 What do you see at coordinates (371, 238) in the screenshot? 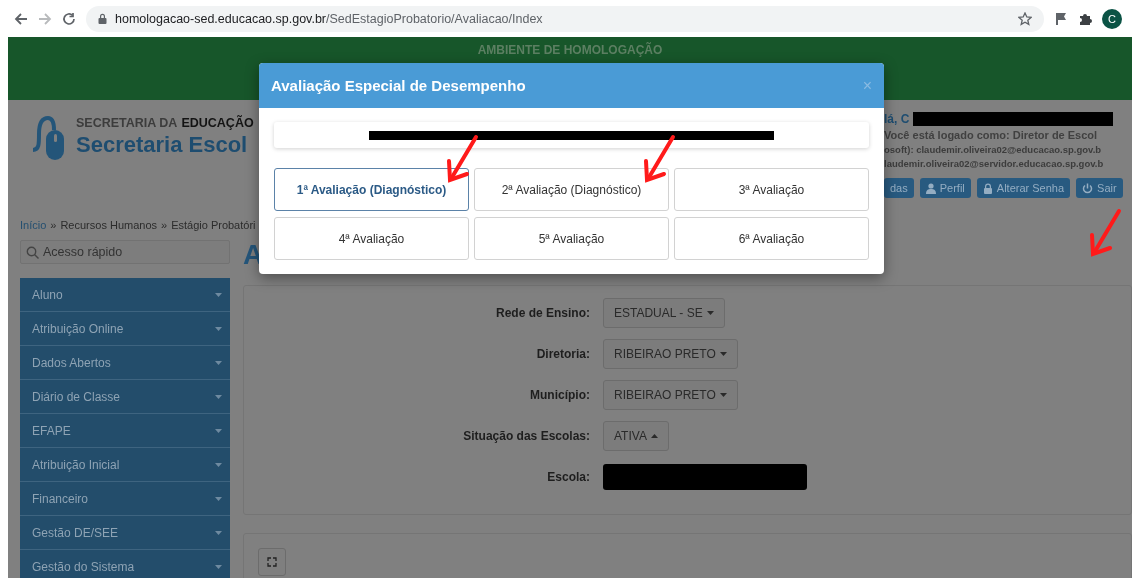
I see `evaluation-button: 4ª Avaliação` at bounding box center [371, 238].